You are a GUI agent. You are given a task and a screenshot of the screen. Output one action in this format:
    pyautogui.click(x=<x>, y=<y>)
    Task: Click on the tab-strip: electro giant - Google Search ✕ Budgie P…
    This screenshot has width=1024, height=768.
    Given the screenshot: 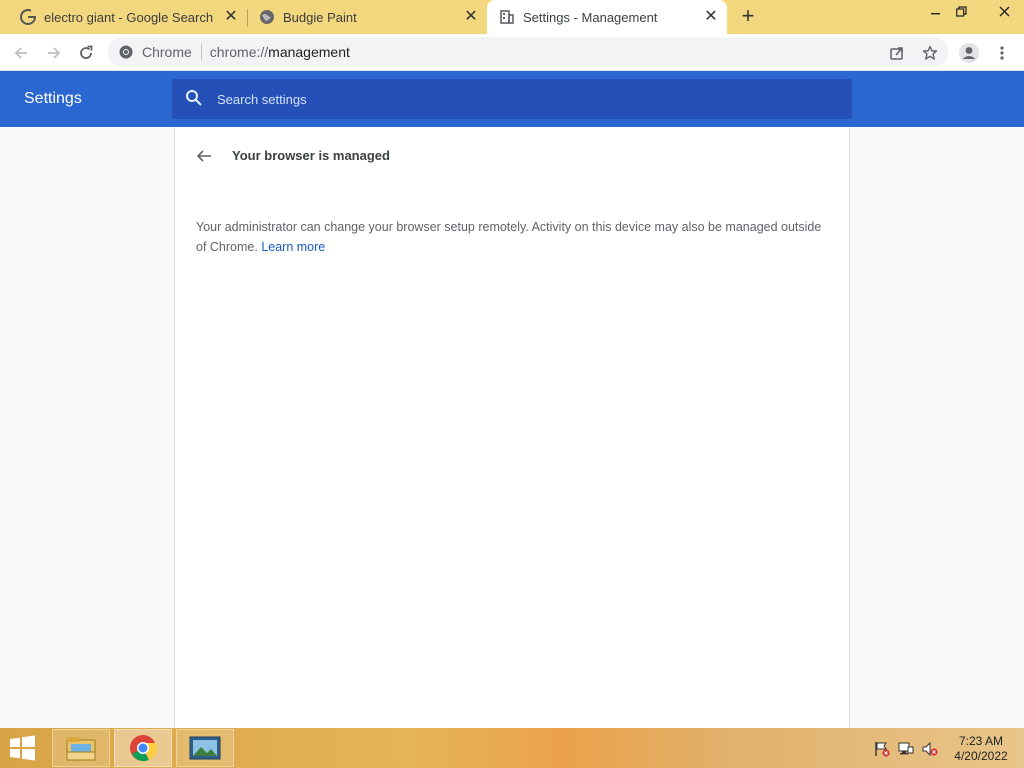 What is the action you would take?
    pyautogui.click(x=512, y=17)
    